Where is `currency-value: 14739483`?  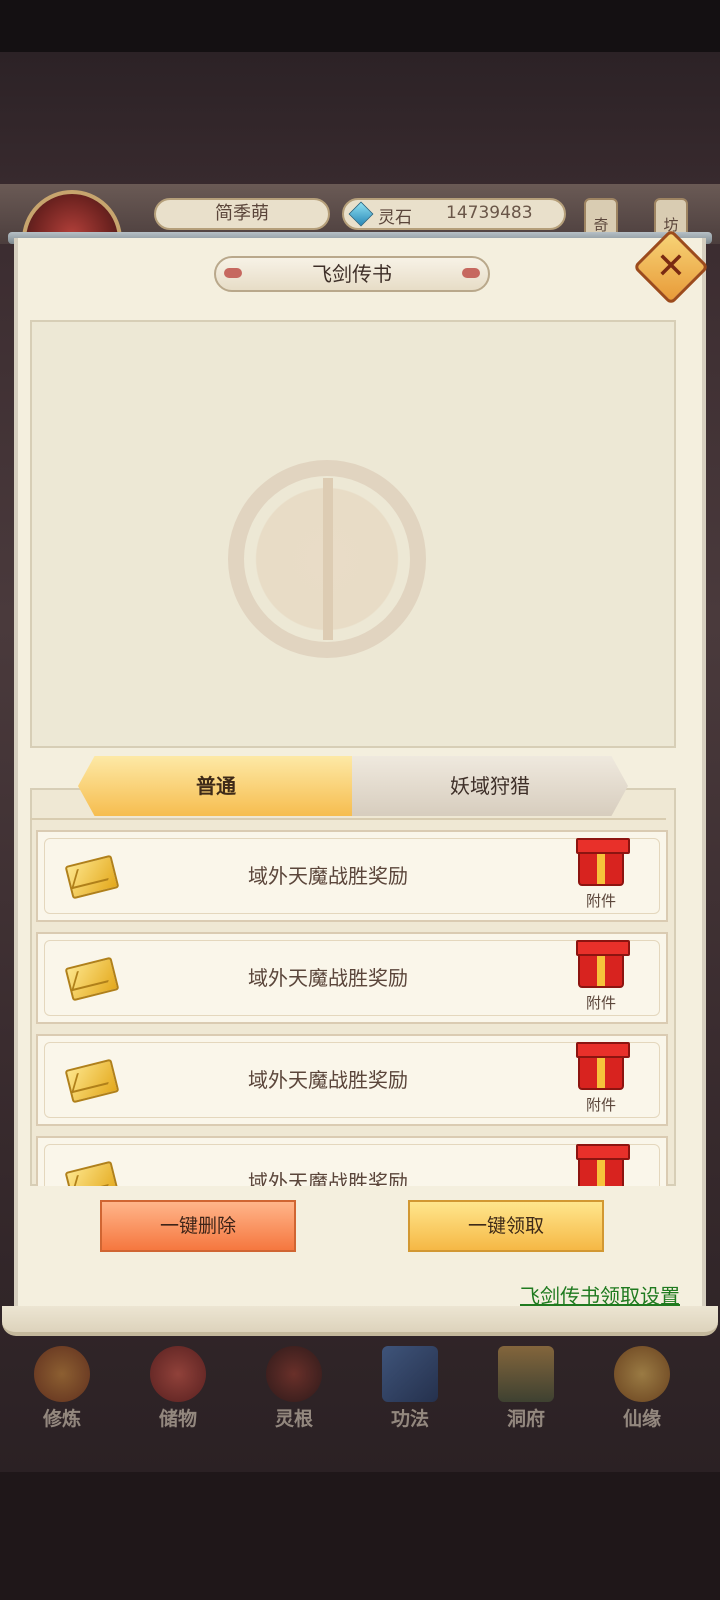
currency-value: 14739483 is located at coordinates (489, 213).